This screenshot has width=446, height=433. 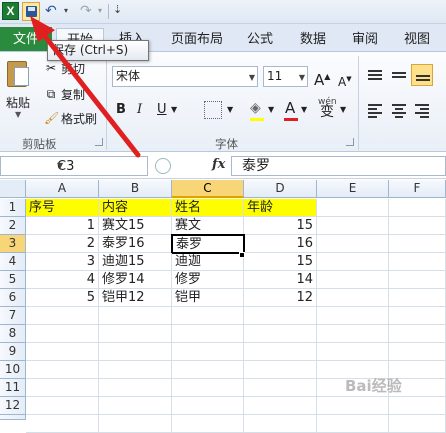 What do you see at coordinates (18, 73) in the screenshot?
I see `paste-icon` at bounding box center [18, 73].